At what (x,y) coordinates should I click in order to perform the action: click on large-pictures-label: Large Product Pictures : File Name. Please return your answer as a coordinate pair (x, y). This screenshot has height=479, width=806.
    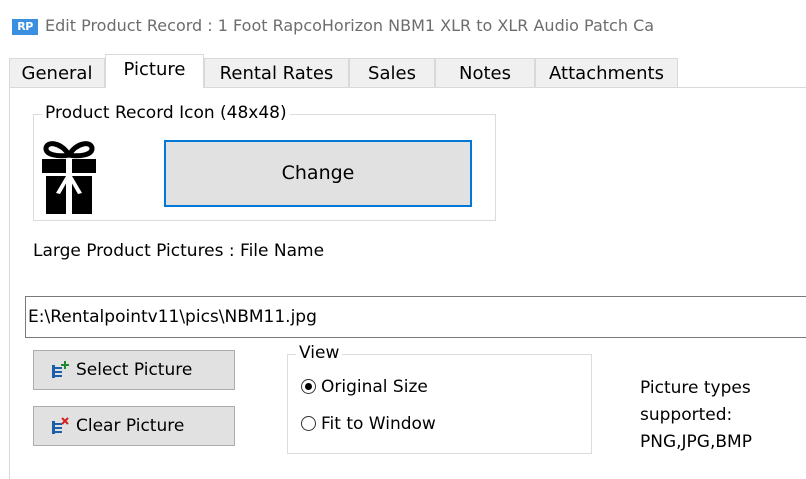
    Looking at the image, I should click on (179, 251).